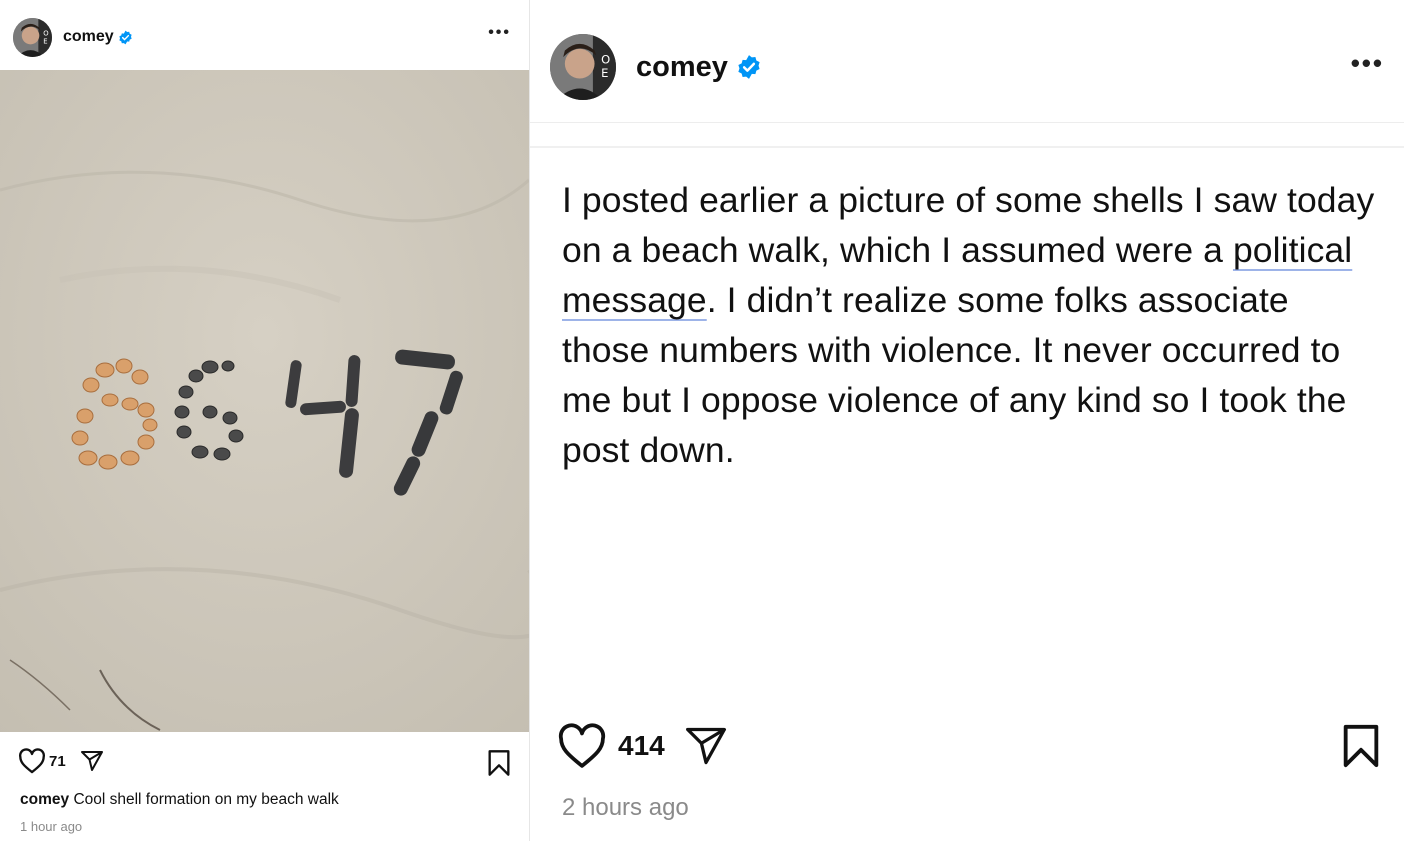 The width and height of the screenshot is (1404, 841). I want to click on right-username: comey, so click(682, 67).